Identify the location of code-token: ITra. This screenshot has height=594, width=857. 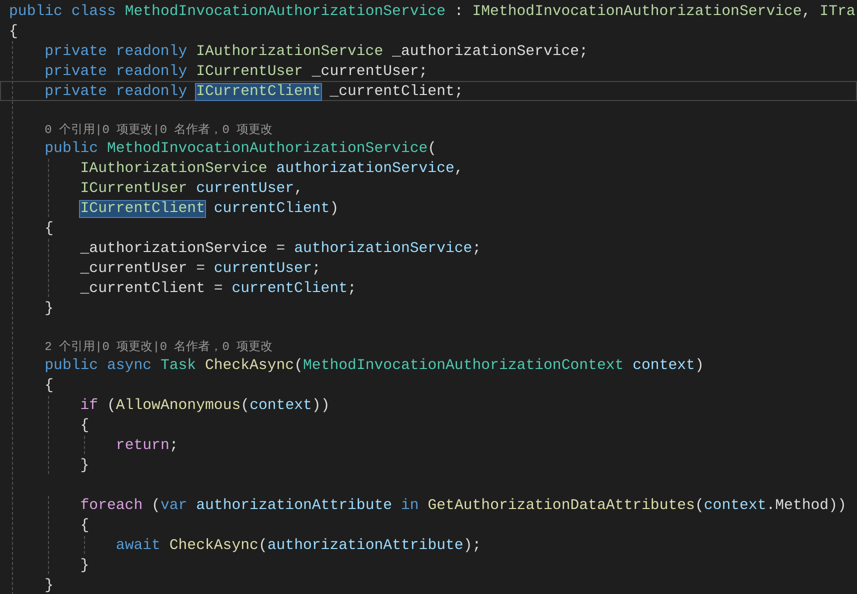
(838, 12).